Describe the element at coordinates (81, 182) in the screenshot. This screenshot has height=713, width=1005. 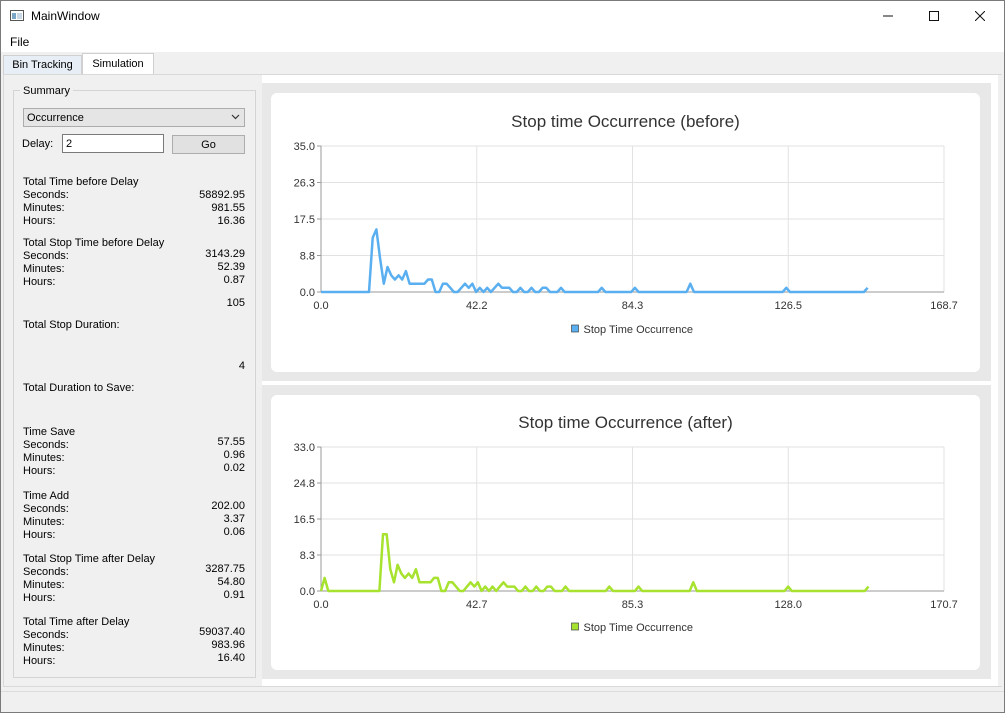
I see `ttb-title: Total Time before Delay` at that location.